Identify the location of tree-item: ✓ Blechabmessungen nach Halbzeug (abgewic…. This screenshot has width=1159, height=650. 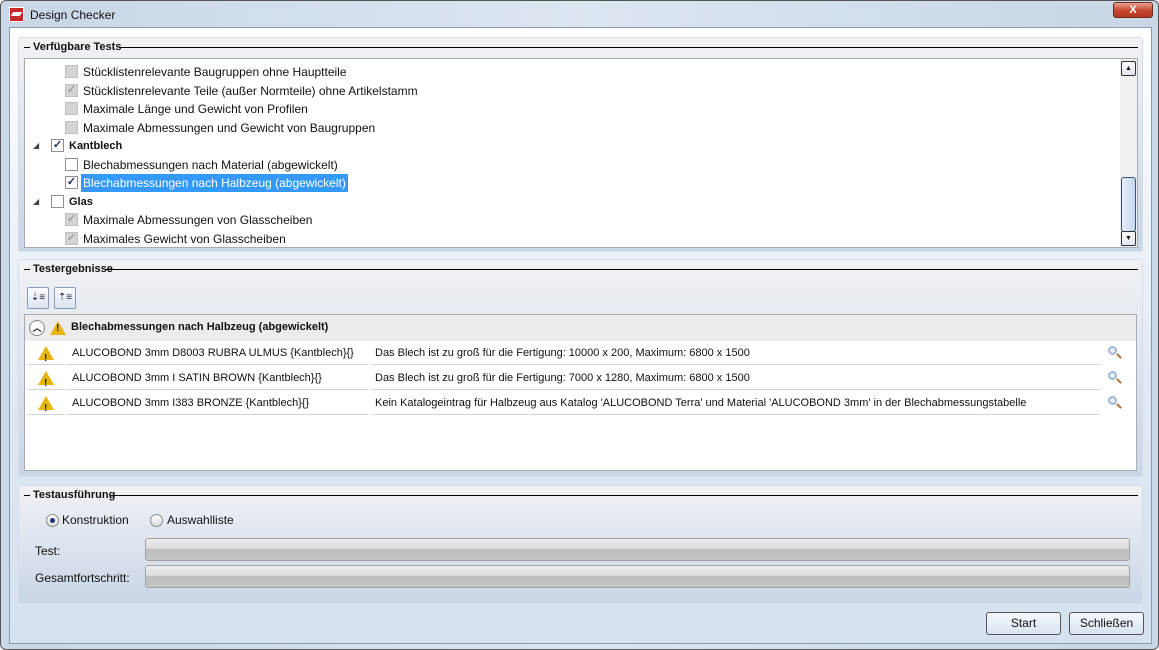
(570, 183).